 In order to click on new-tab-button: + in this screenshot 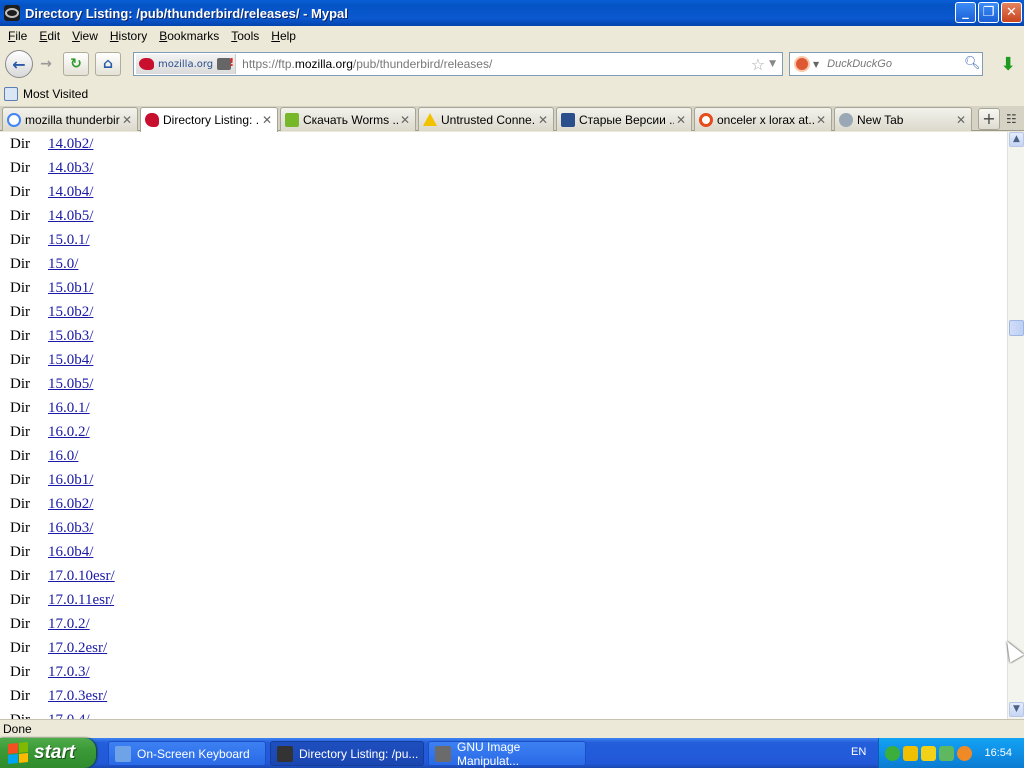, I will do `click(989, 119)`.